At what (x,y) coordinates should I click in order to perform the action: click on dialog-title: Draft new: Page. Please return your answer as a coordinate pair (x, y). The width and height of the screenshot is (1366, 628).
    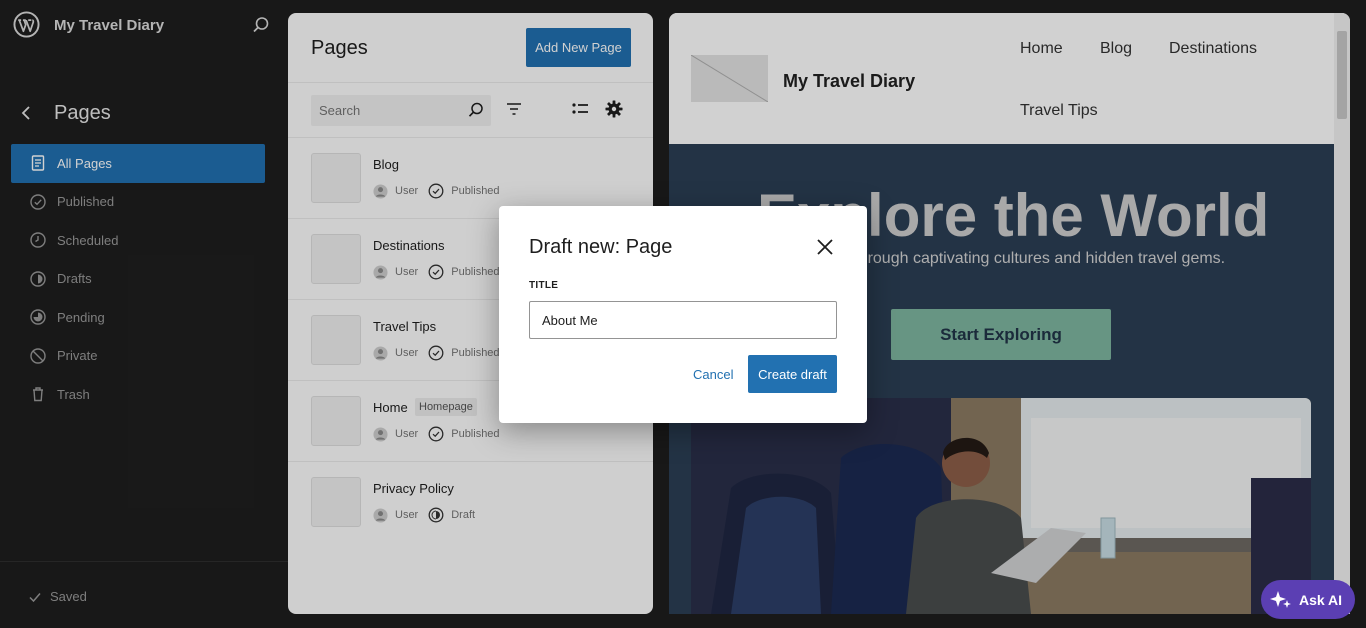
    Looking at the image, I should click on (601, 247).